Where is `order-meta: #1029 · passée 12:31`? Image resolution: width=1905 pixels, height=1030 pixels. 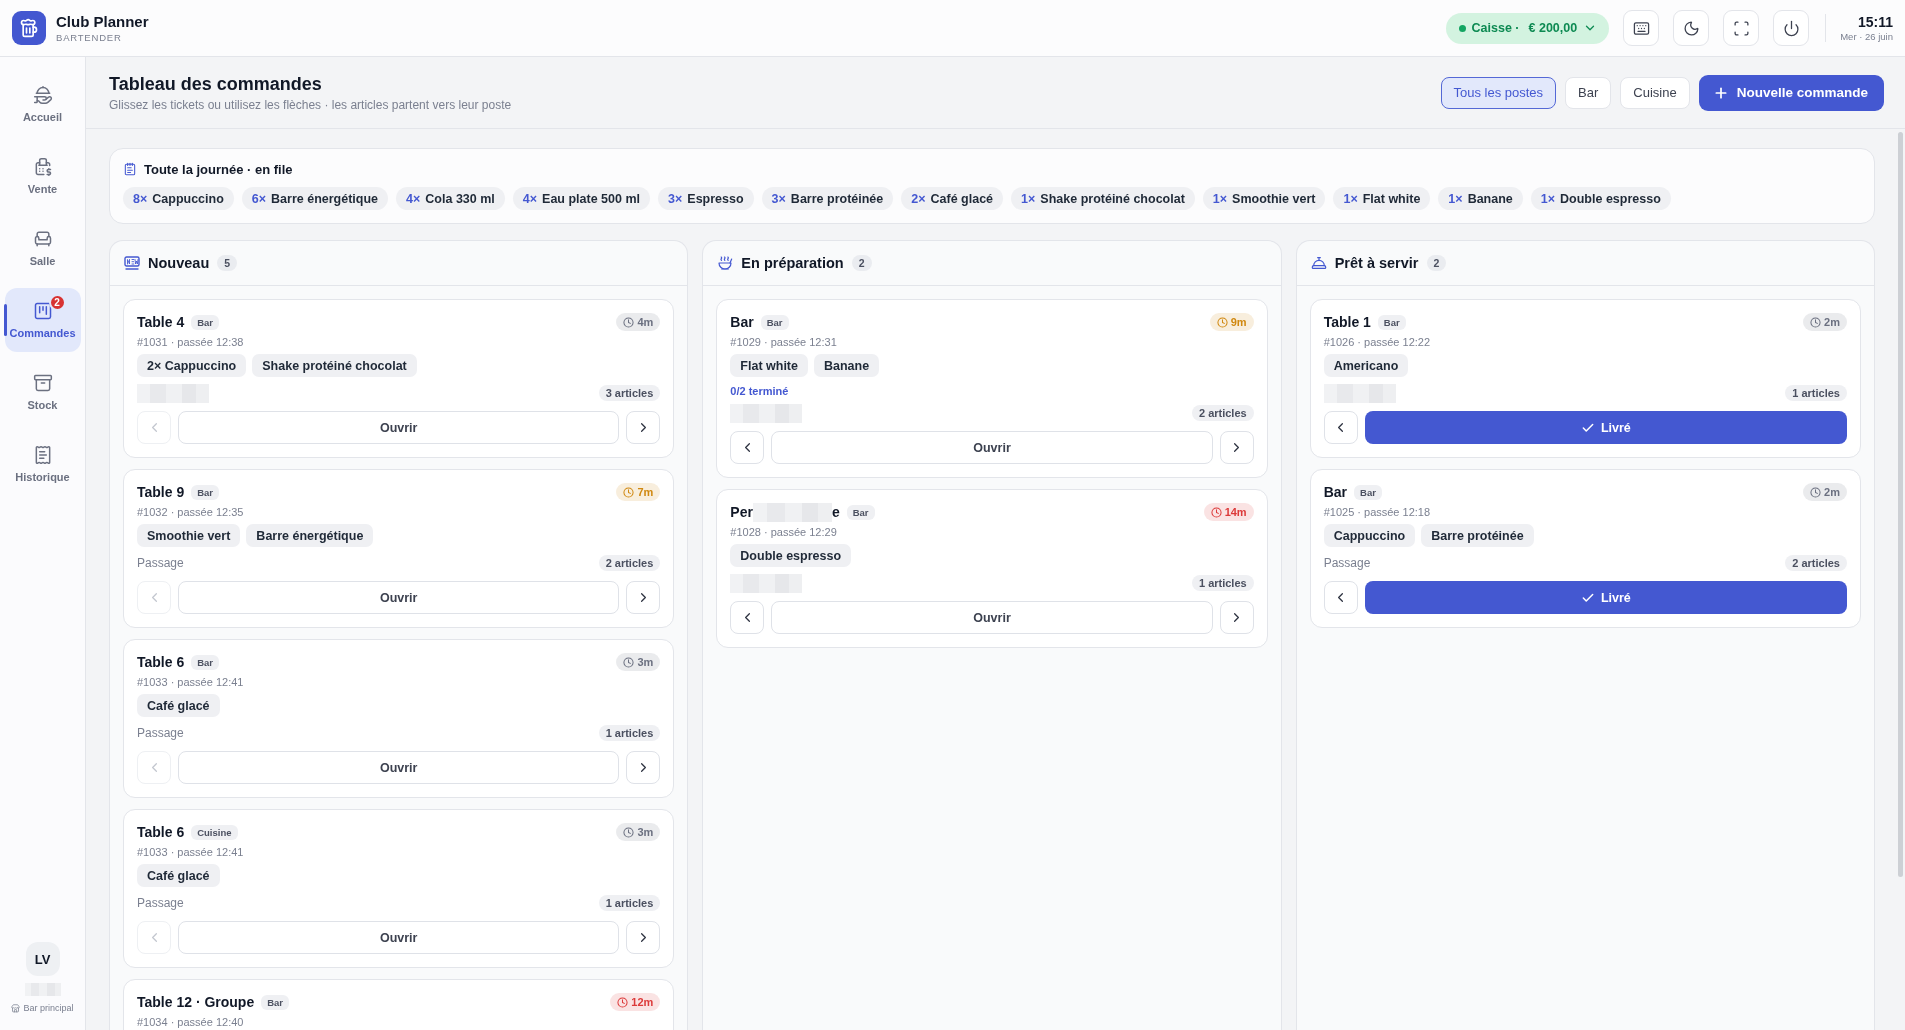
order-meta: #1029 · passée 12:31 is located at coordinates (784, 342).